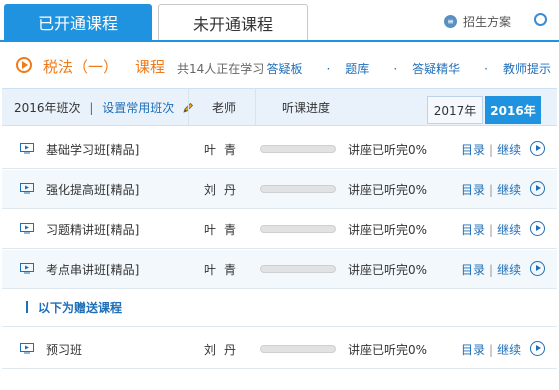 The image size is (559, 390). Describe the element at coordinates (420, 68) in the screenshot. I see `qa-highlights-link: · 答疑精华` at that location.